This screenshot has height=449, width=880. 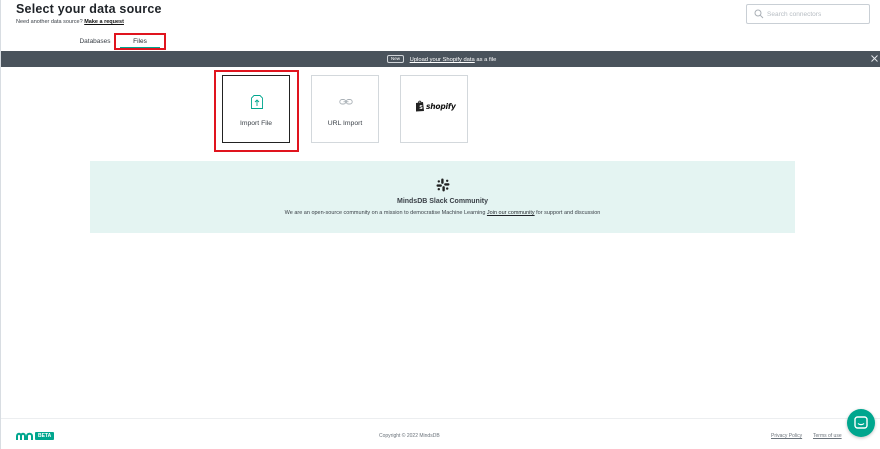 What do you see at coordinates (409, 436) in the screenshot?
I see `copyright-text: Copyright © 2022 MindsDB` at bounding box center [409, 436].